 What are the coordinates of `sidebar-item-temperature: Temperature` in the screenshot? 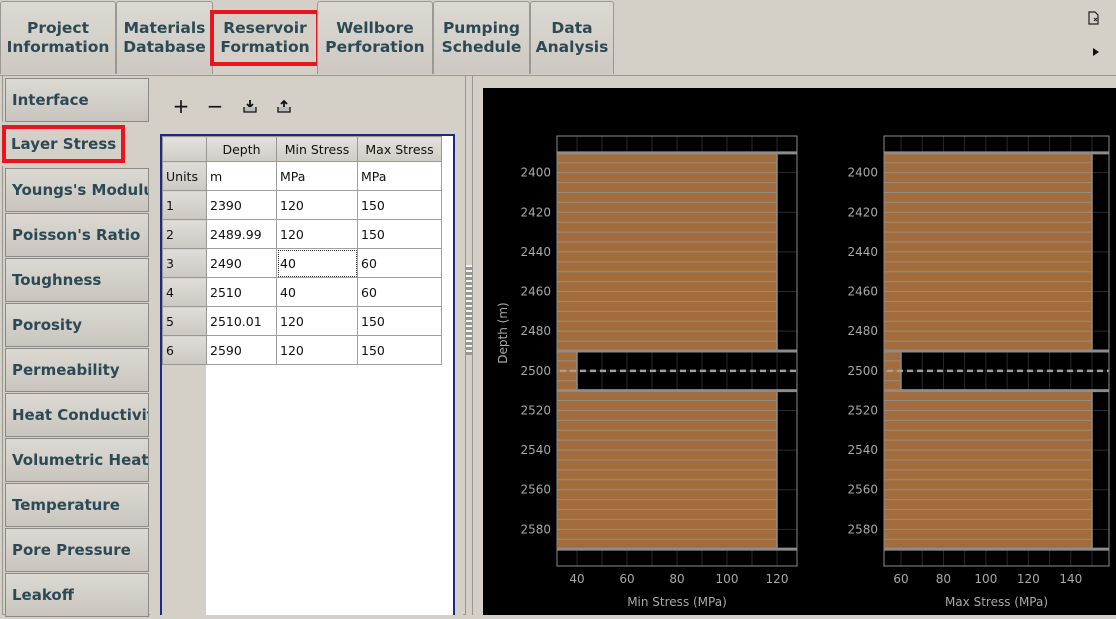 It's located at (77, 505).